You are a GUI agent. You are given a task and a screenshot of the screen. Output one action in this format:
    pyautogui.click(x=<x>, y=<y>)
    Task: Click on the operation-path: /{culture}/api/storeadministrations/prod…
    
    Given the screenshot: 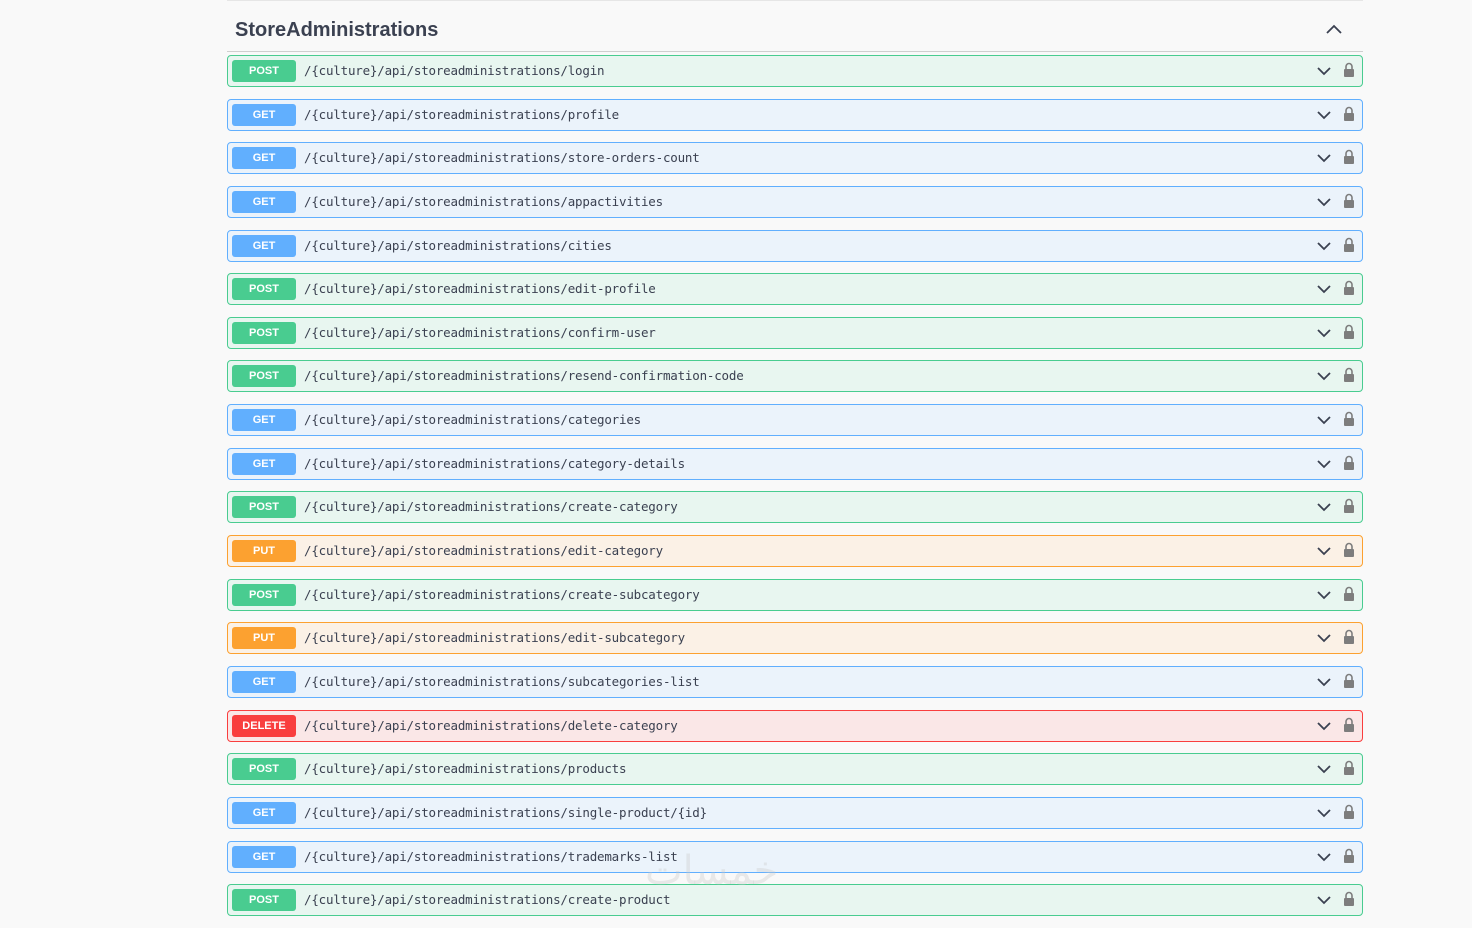 What is the action you would take?
    pyautogui.click(x=465, y=769)
    